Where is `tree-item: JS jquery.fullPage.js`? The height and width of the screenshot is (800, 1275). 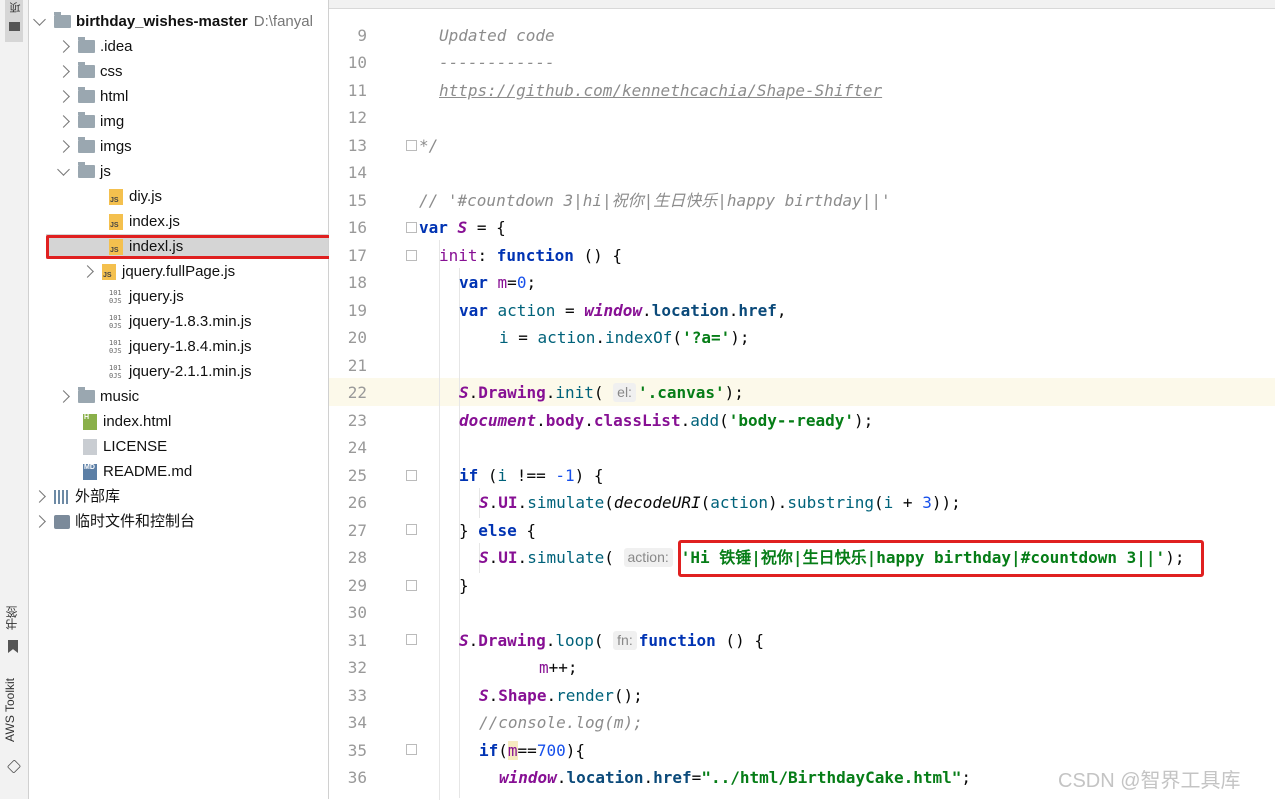
tree-item: JS jquery.fullPage.js is located at coordinates (158, 271).